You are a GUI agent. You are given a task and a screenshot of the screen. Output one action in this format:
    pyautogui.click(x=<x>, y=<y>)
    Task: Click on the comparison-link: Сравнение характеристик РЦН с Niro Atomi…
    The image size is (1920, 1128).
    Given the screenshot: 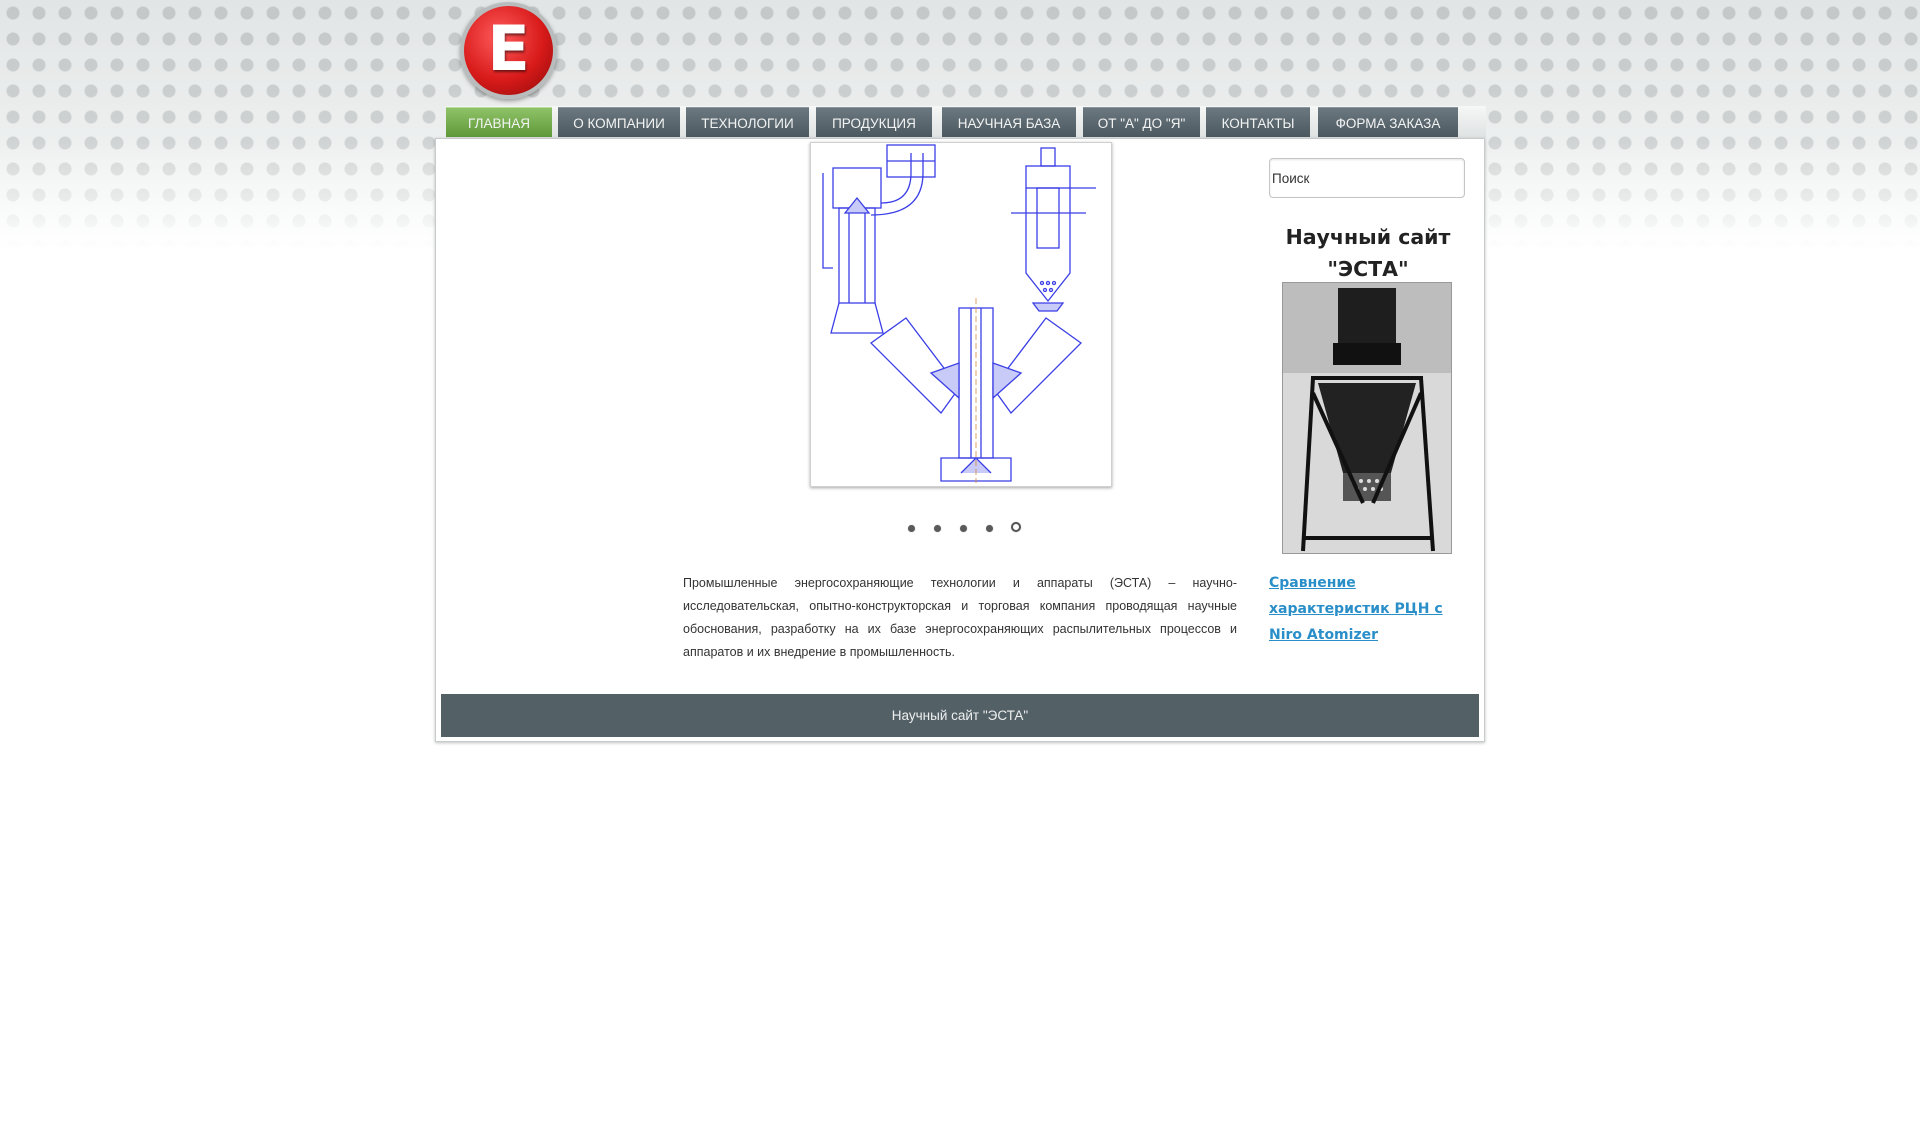 What is the action you would take?
    pyautogui.click(x=1369, y=609)
    